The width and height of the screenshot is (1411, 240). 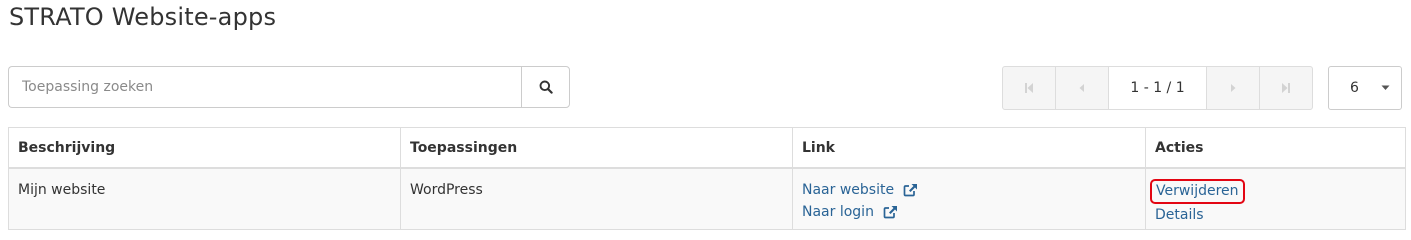 I want to click on naar-website-link: Naar website, so click(x=860, y=190).